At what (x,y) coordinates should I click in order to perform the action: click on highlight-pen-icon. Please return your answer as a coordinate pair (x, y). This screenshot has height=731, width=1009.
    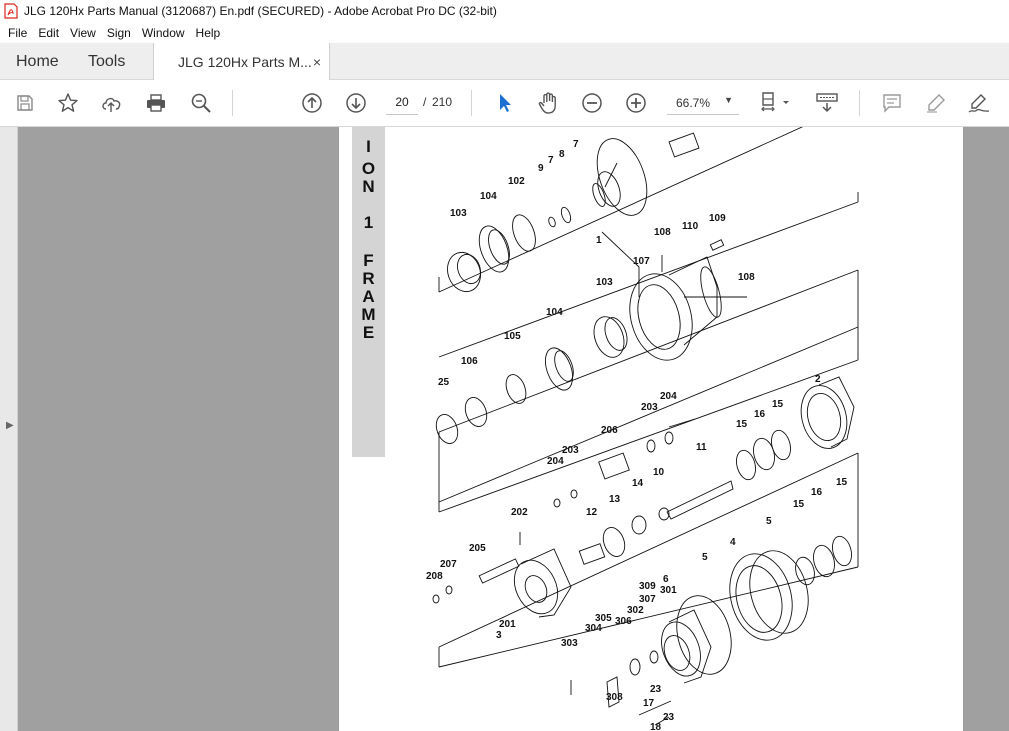
    Looking at the image, I should click on (936, 103).